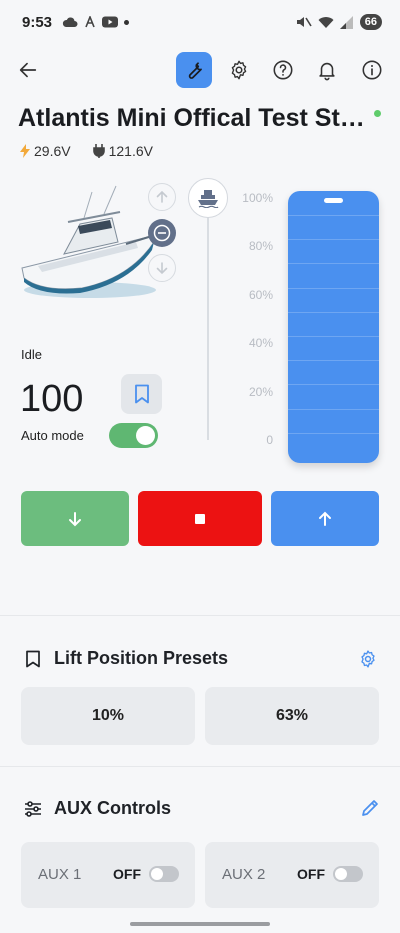 The width and height of the screenshot is (400, 933). Describe the element at coordinates (90, 22) in the screenshot. I see `a-icon` at that location.